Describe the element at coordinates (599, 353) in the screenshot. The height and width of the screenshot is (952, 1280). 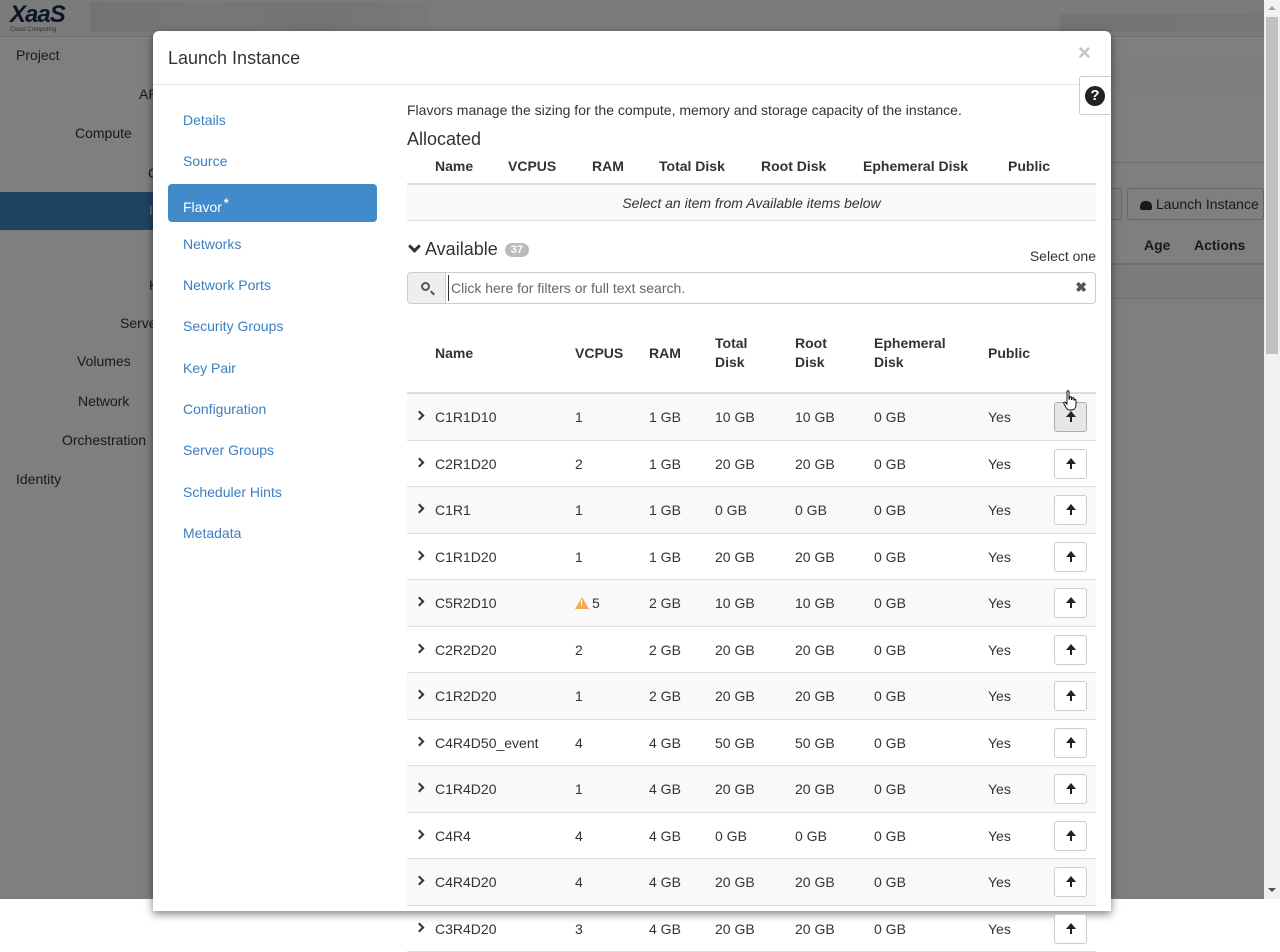
I see `available-col-vcpus: VCPUS` at that location.